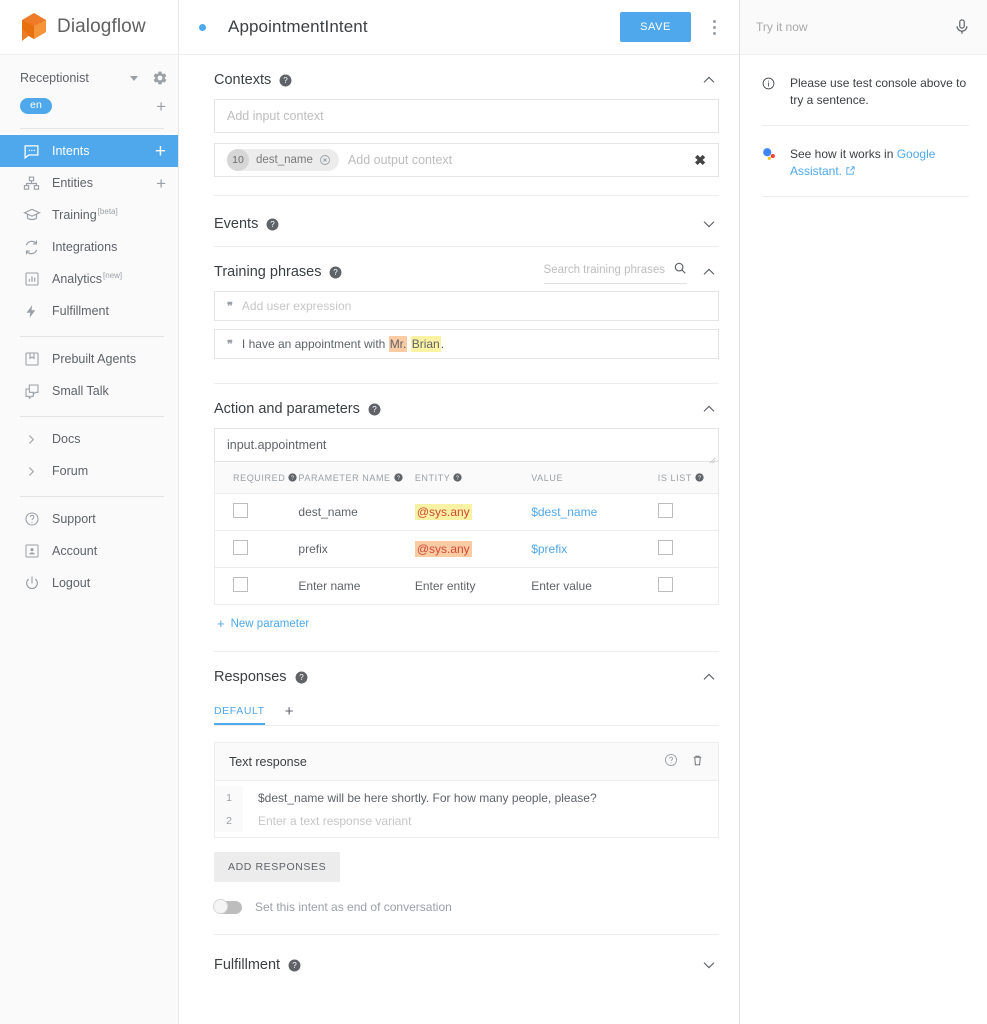 This screenshot has width=987, height=1024. Describe the element at coordinates (709, 272) in the screenshot. I see `collapse-training-phrases-icon` at that location.